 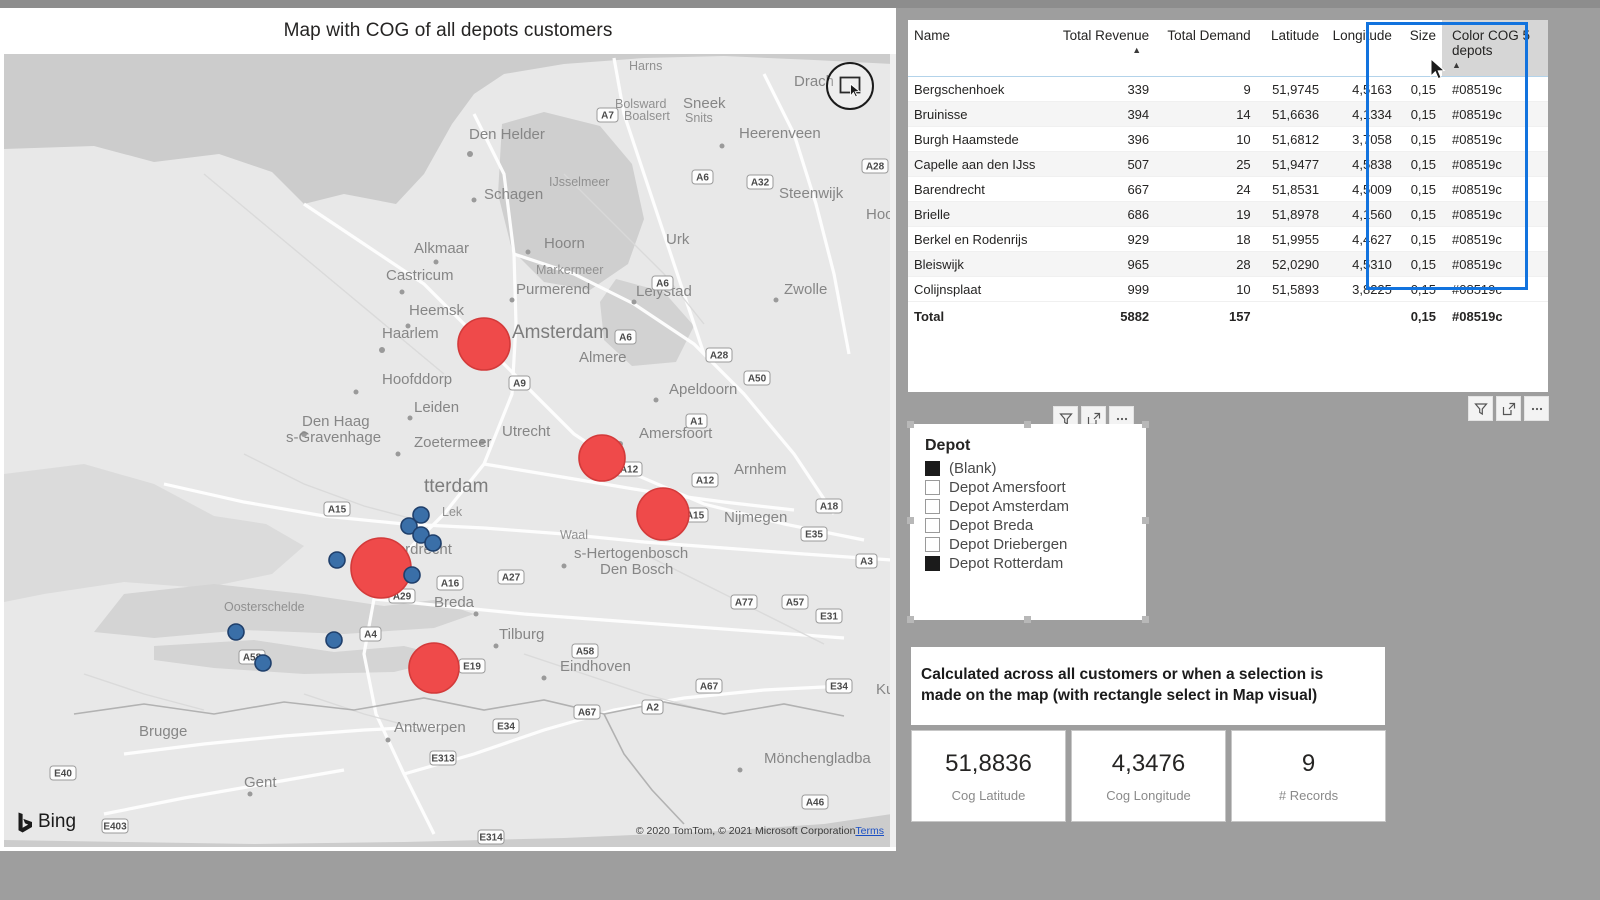 What do you see at coordinates (981, 239) in the screenshot?
I see `row-name: Berkel en Rodenrijs` at bounding box center [981, 239].